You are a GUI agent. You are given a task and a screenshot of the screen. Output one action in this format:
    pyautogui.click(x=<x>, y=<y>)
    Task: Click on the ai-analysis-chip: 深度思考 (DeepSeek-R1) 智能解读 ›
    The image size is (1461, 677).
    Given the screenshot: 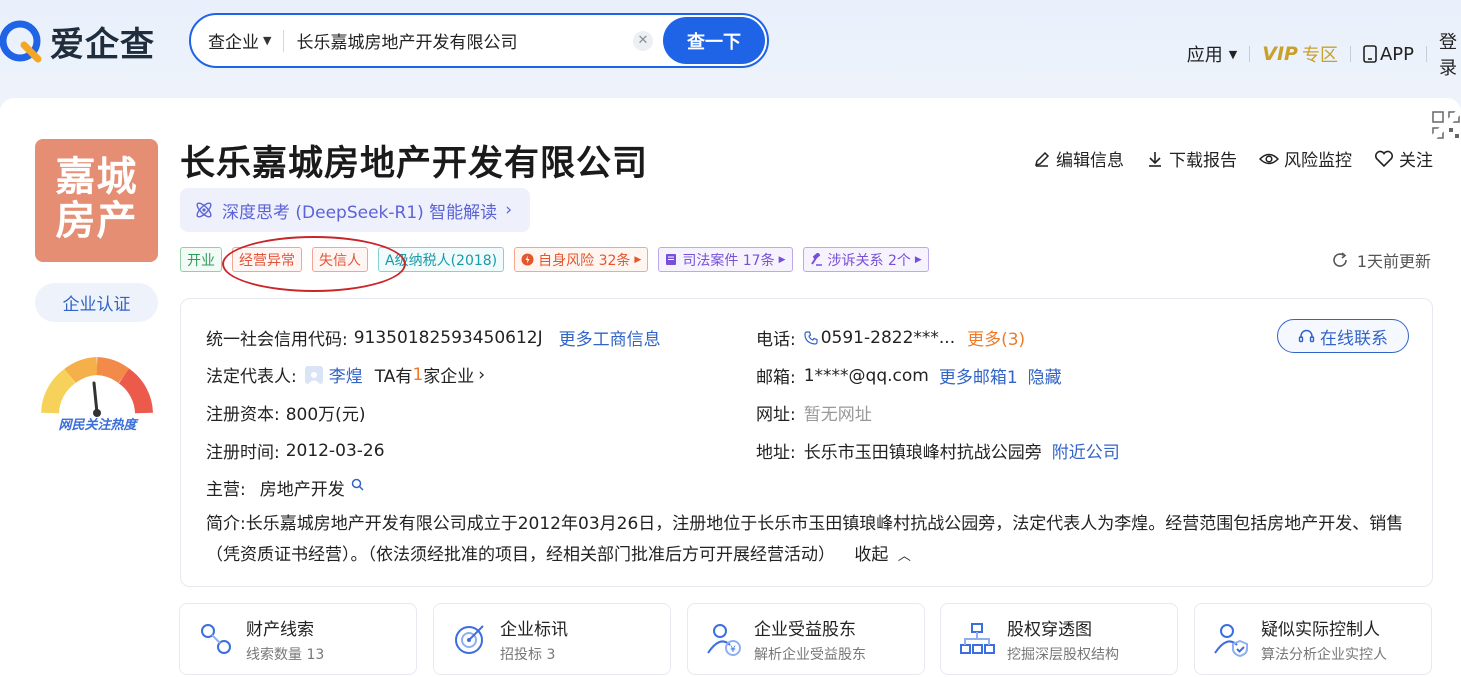 What is the action you would take?
    pyautogui.click(x=355, y=210)
    